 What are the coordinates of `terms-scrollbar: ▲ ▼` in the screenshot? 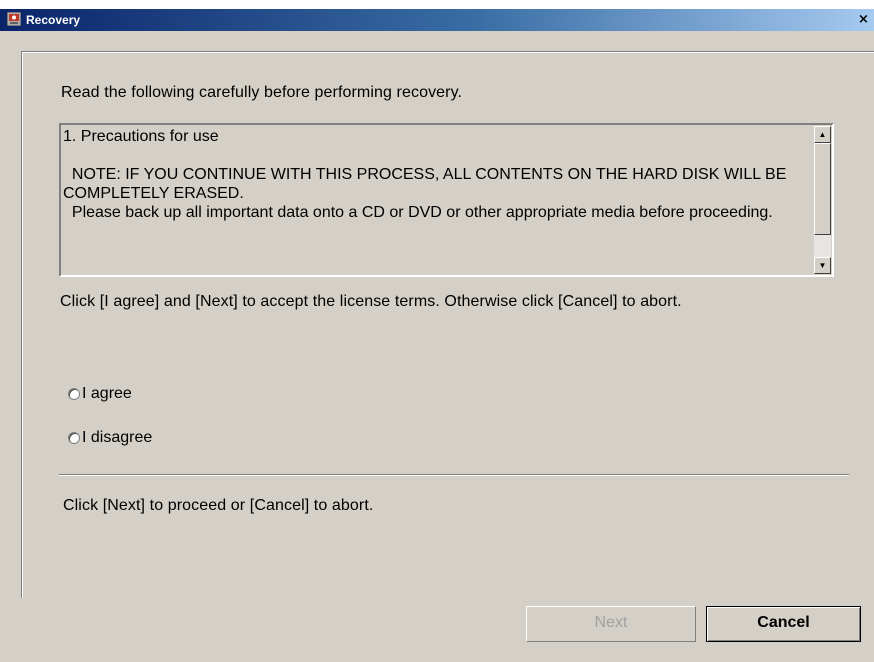 It's located at (822, 200).